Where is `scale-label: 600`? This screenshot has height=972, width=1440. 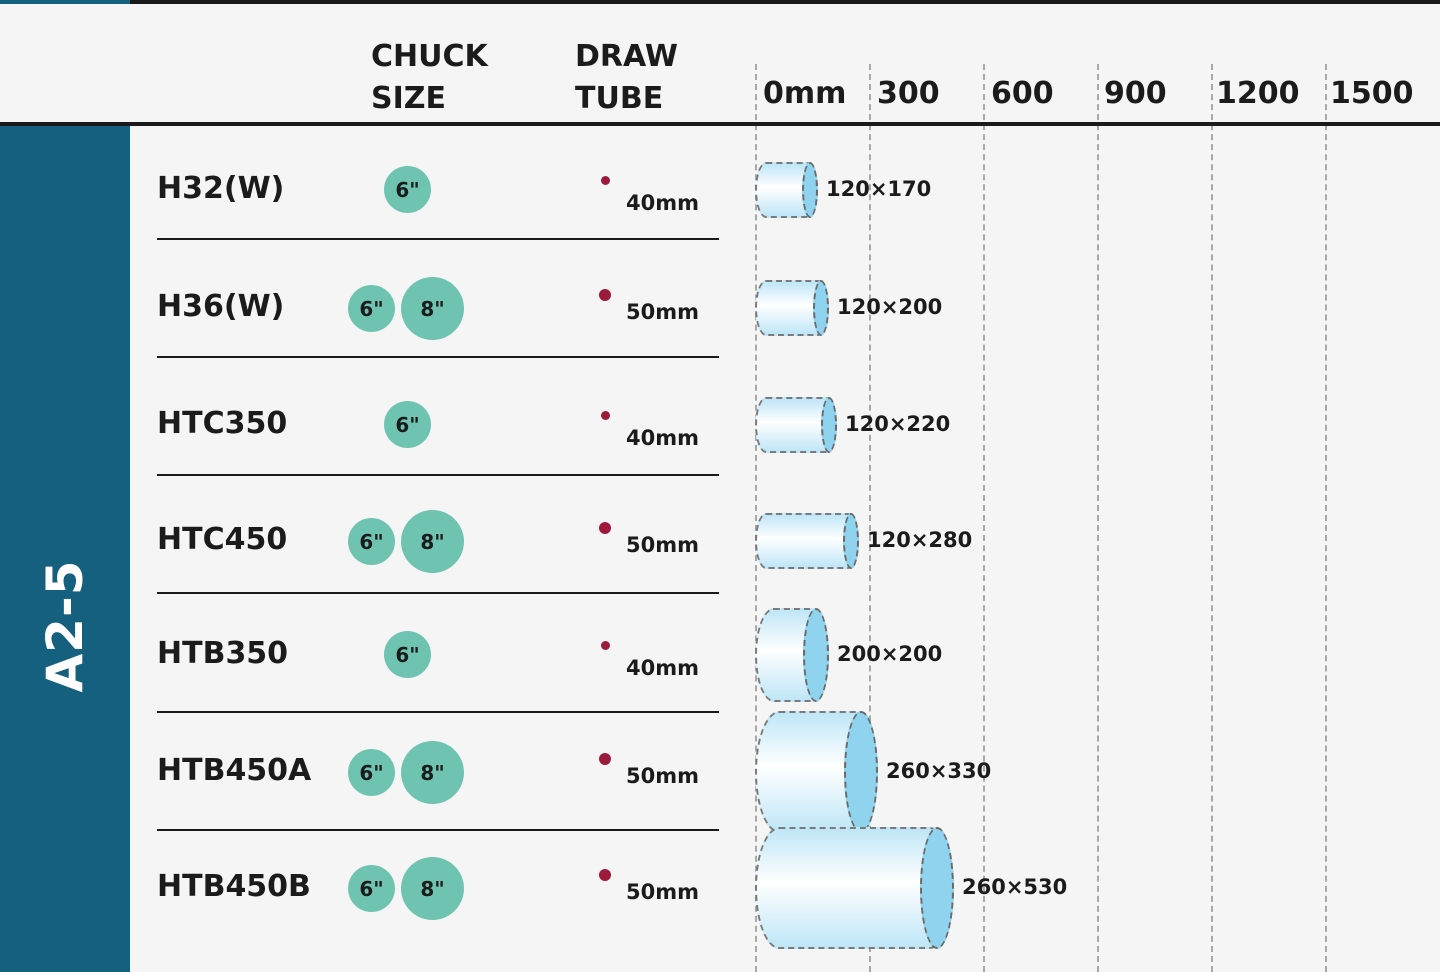
scale-label: 600 is located at coordinates (1022, 93).